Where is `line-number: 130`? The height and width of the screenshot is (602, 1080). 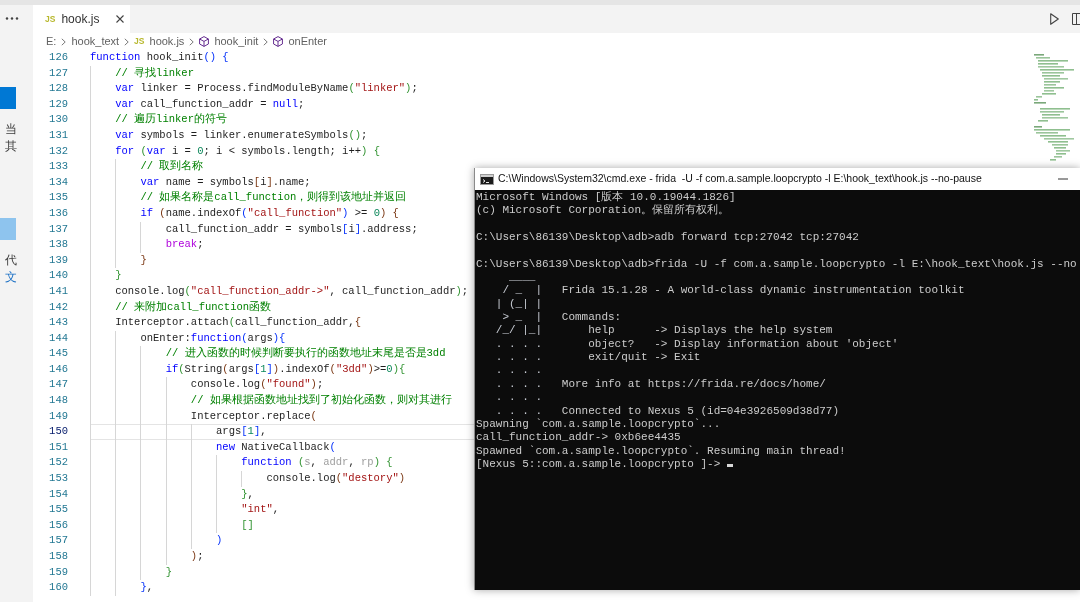 line-number: 130 is located at coordinates (58, 120).